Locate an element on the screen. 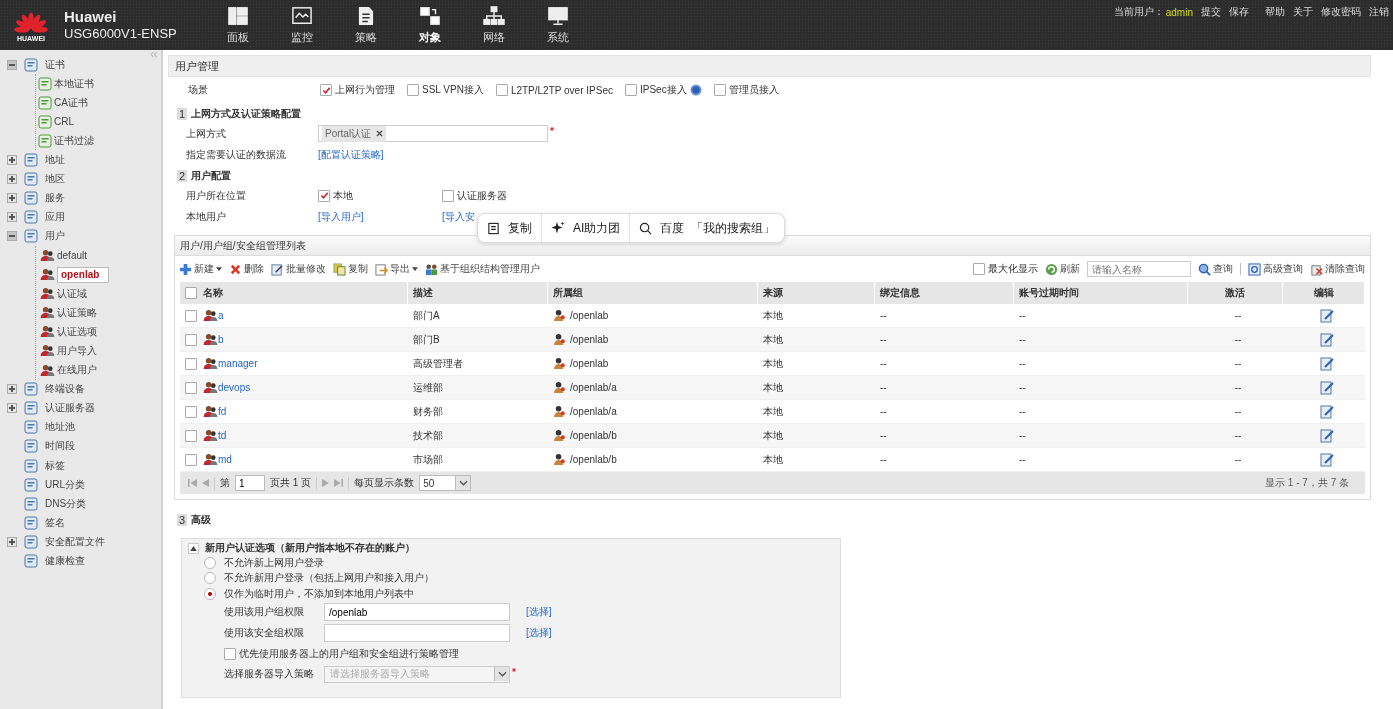 The image size is (1393, 709). tree-item: 标签 is located at coordinates (55, 465).